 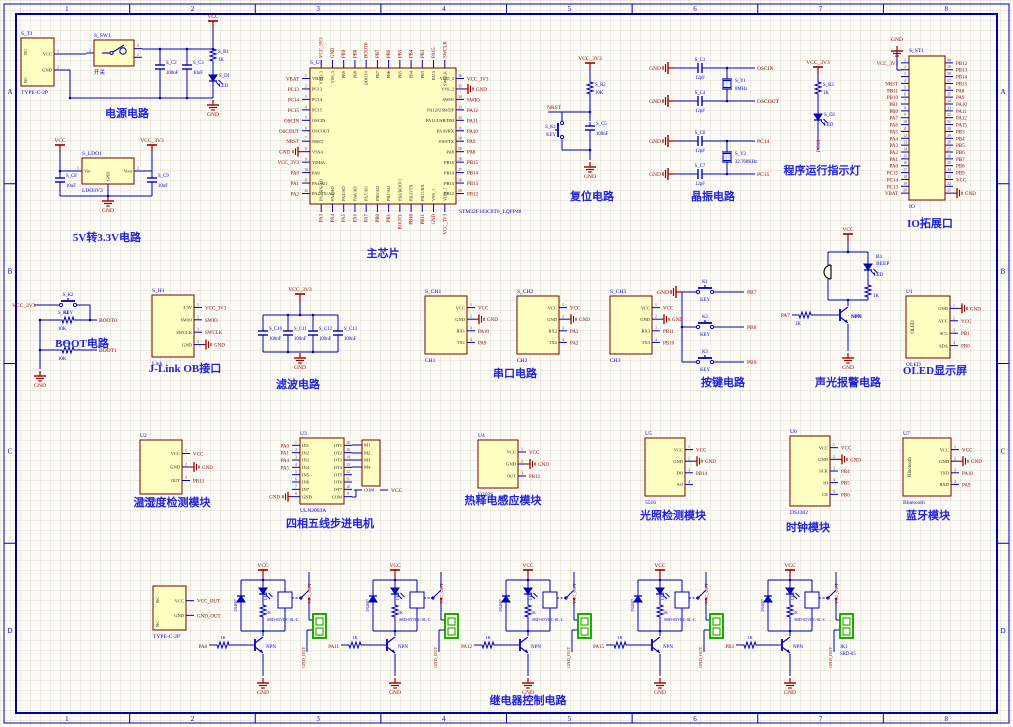 I want to click on net-label-pb5: PB5, so click(x=400, y=53).